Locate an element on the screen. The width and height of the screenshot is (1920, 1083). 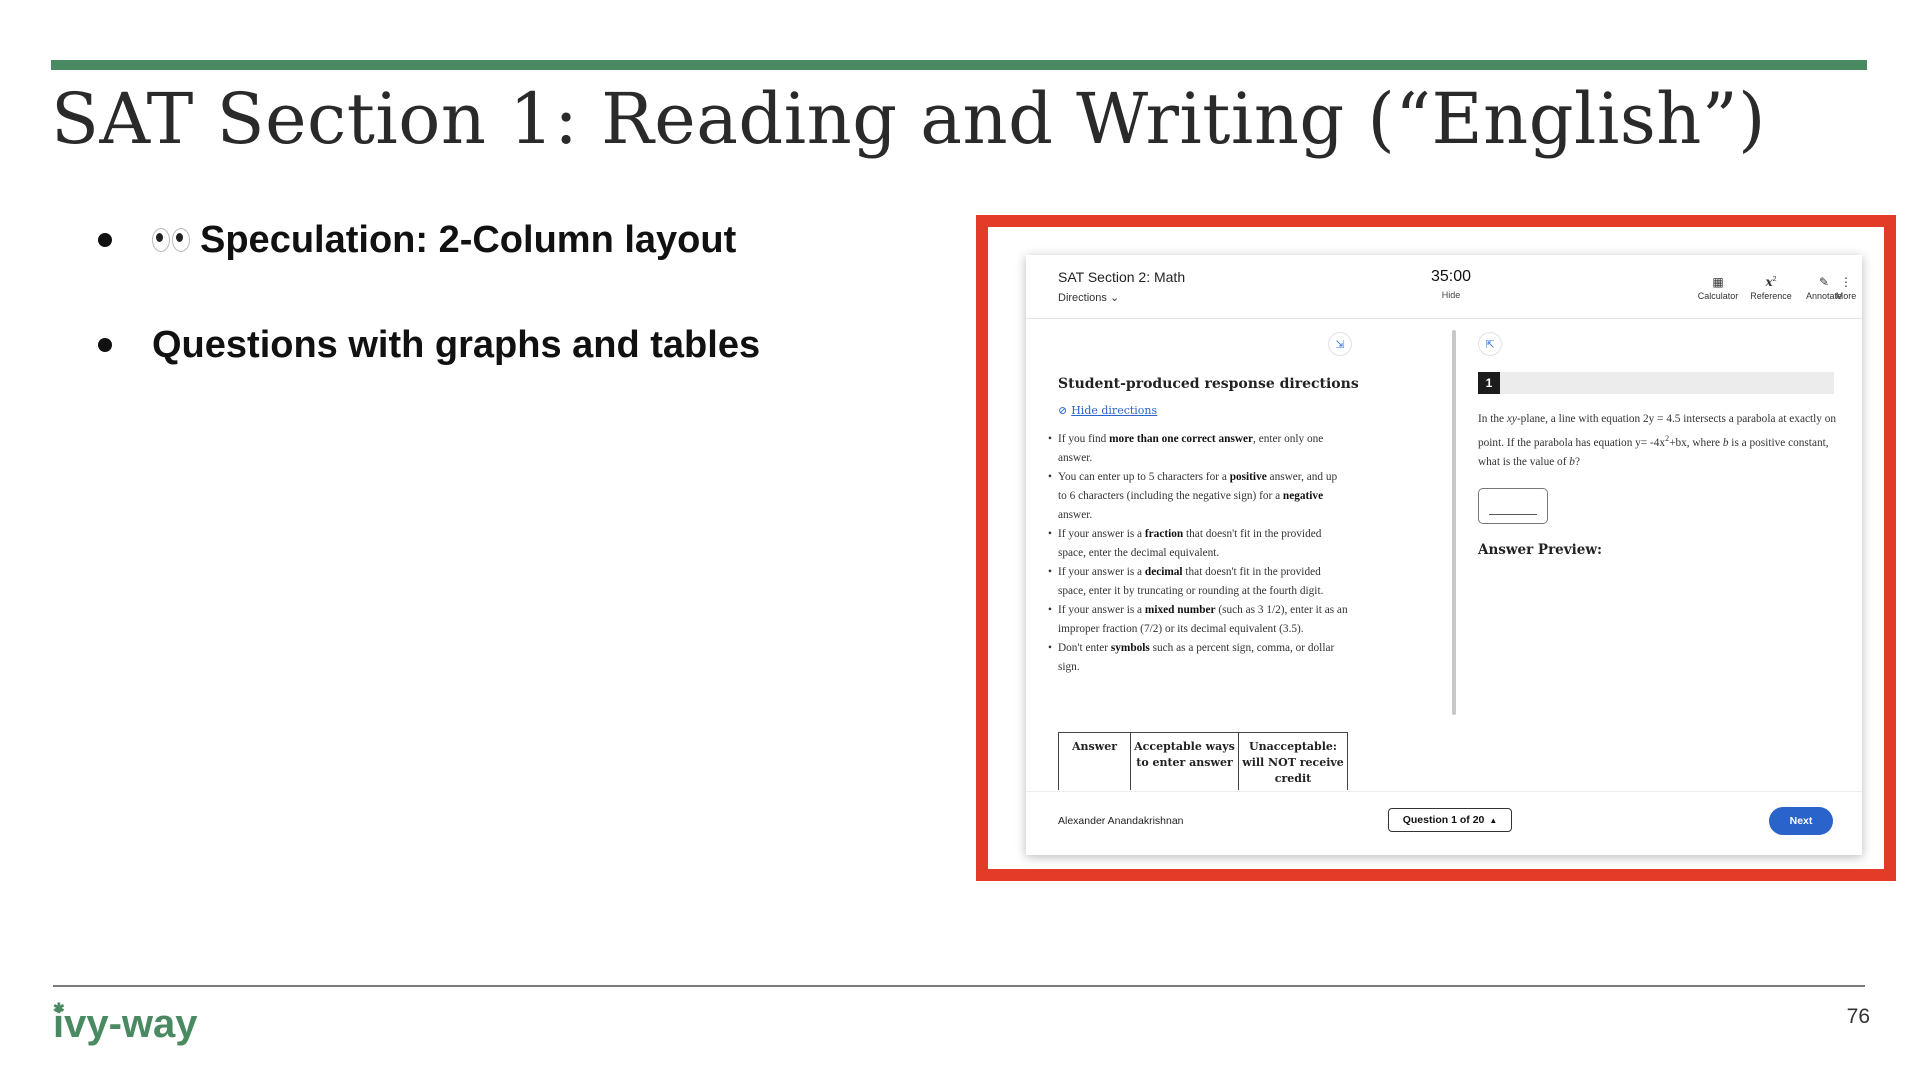
expand-pane-icon: ⇲ is located at coordinates (1340, 344).